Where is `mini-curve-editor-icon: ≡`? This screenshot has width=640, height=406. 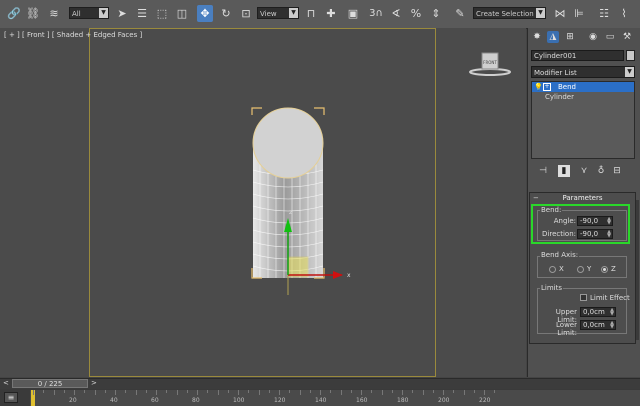
mini-curve-editor-icon: ≡ is located at coordinates (11, 397).